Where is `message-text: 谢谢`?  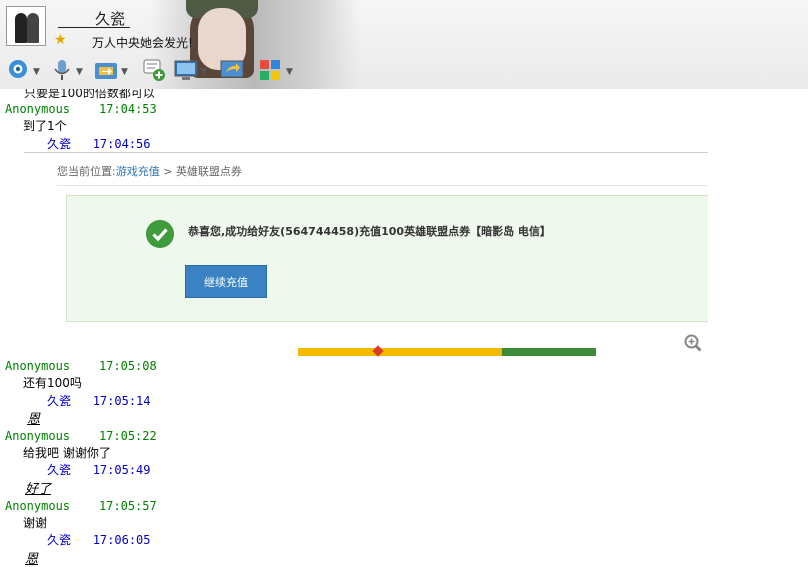 message-text: 谢谢 is located at coordinates (35, 523).